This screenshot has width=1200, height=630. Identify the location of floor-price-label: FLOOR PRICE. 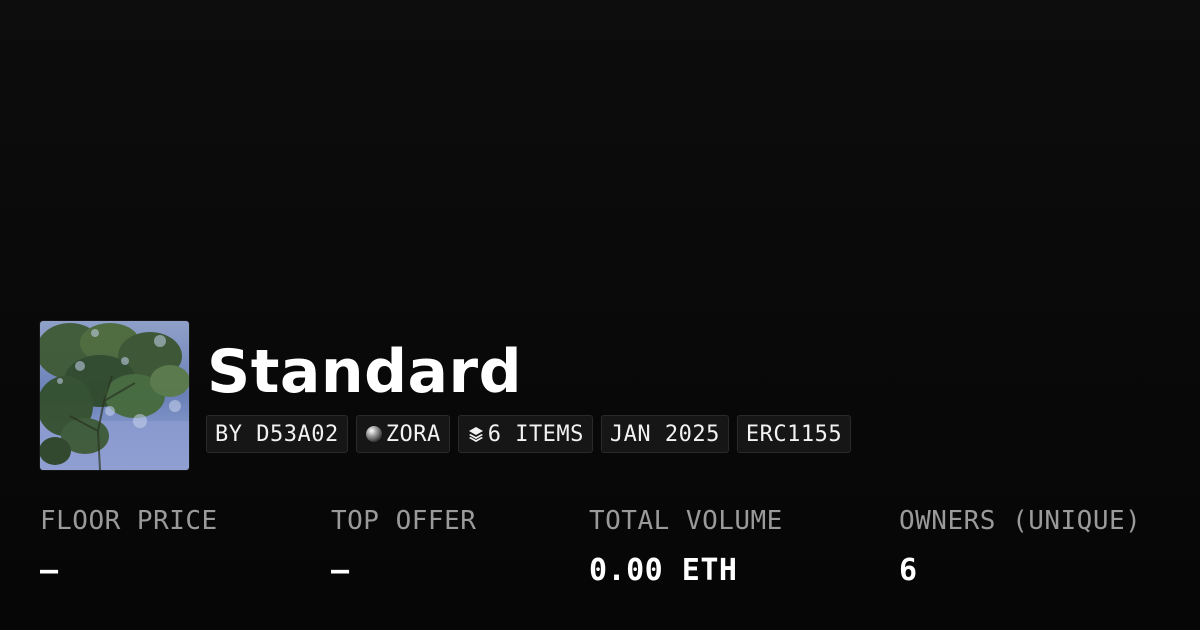
(129, 521).